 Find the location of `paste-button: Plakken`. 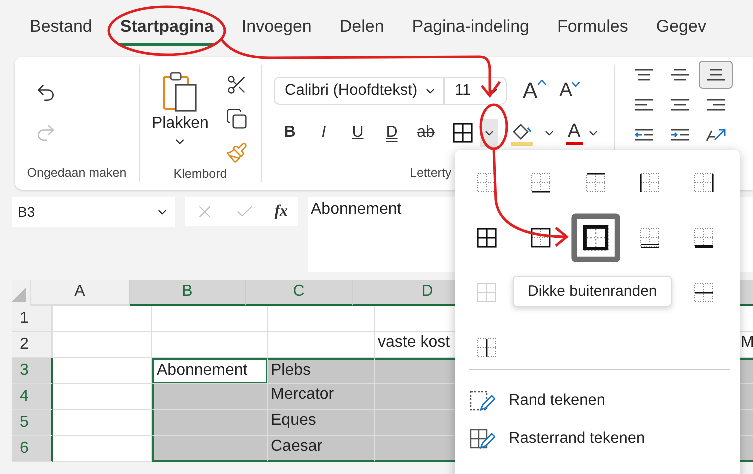

paste-button: Plakken is located at coordinates (180, 119).